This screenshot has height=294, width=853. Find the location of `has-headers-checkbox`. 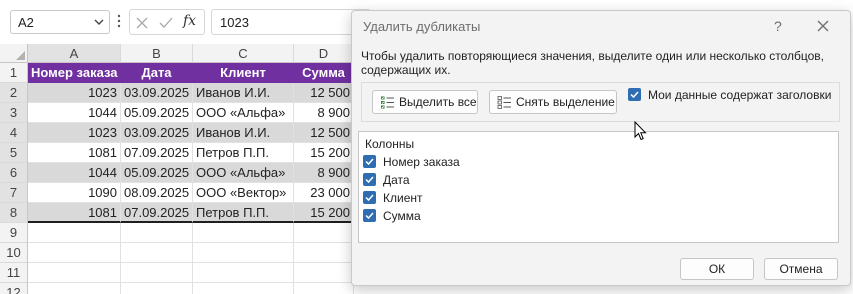

has-headers-checkbox is located at coordinates (634, 94).